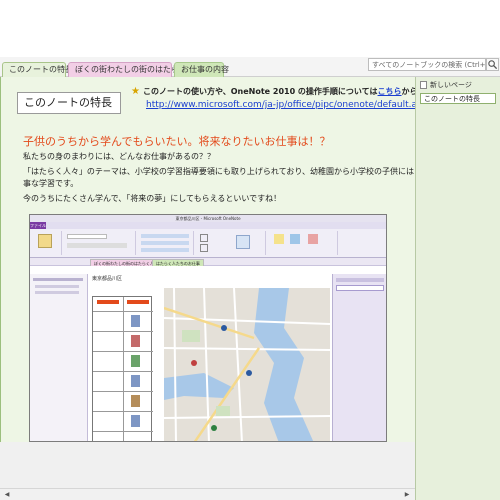 The image size is (500, 500). What do you see at coordinates (152, 198) in the screenshot?
I see `paragraph-4: 今のうちにたくさん学んで、「将来の夢」にしてもらえるといいですね！` at bounding box center [152, 198].